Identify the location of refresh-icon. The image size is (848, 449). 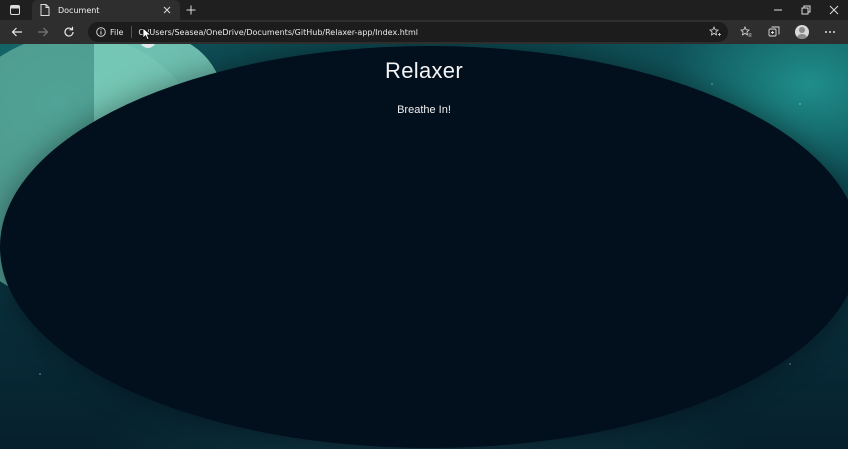
(69, 31).